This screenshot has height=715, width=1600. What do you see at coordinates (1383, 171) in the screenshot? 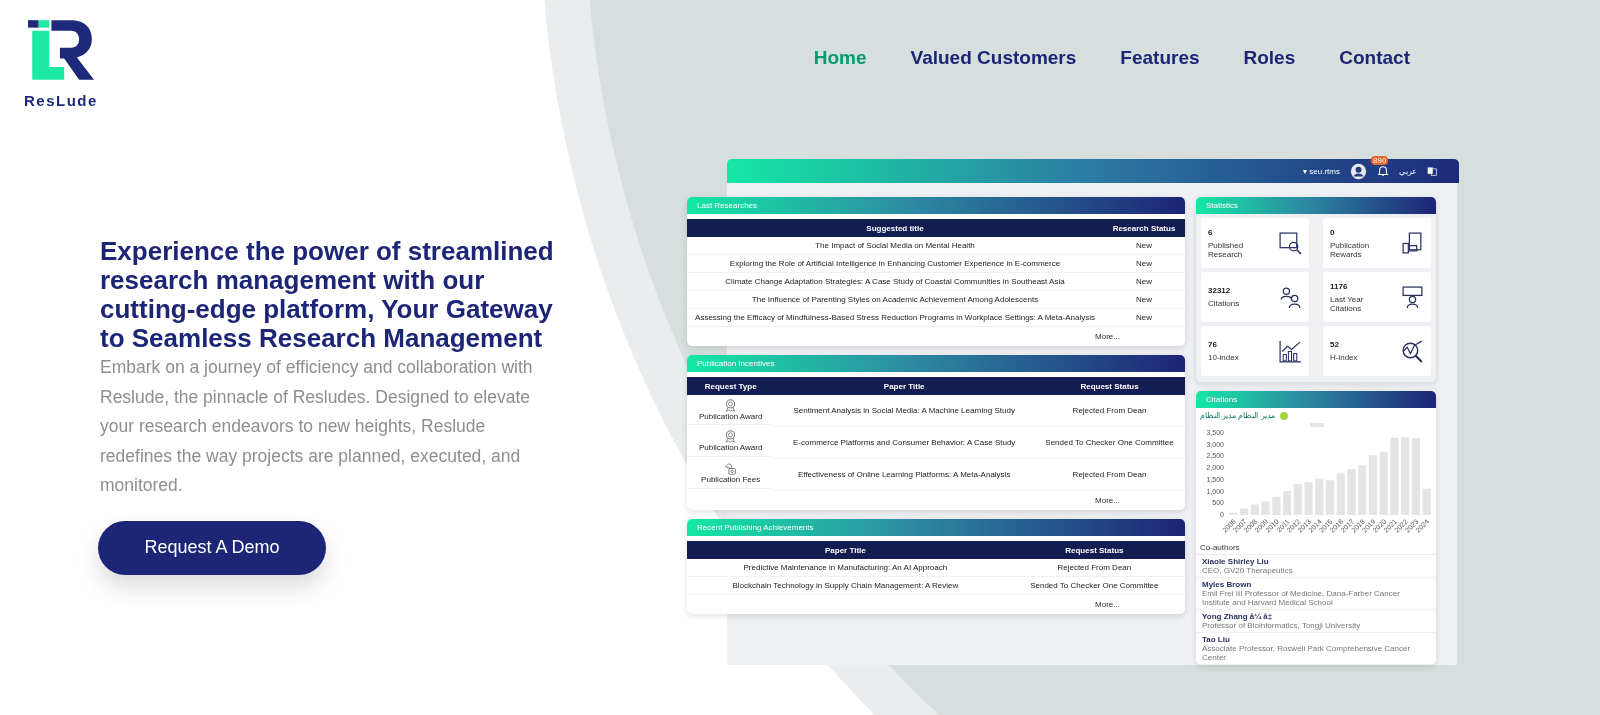
I see `bell-icon` at bounding box center [1383, 171].